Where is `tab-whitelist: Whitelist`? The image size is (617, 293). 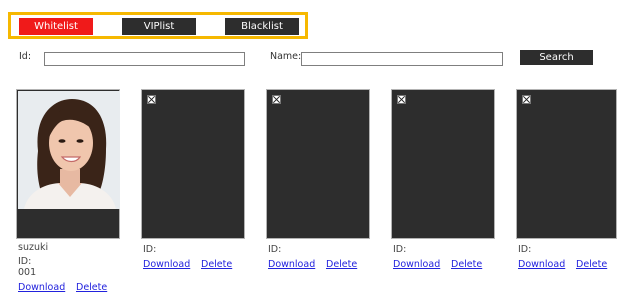
tab-whitelist: Whitelist is located at coordinates (56, 26).